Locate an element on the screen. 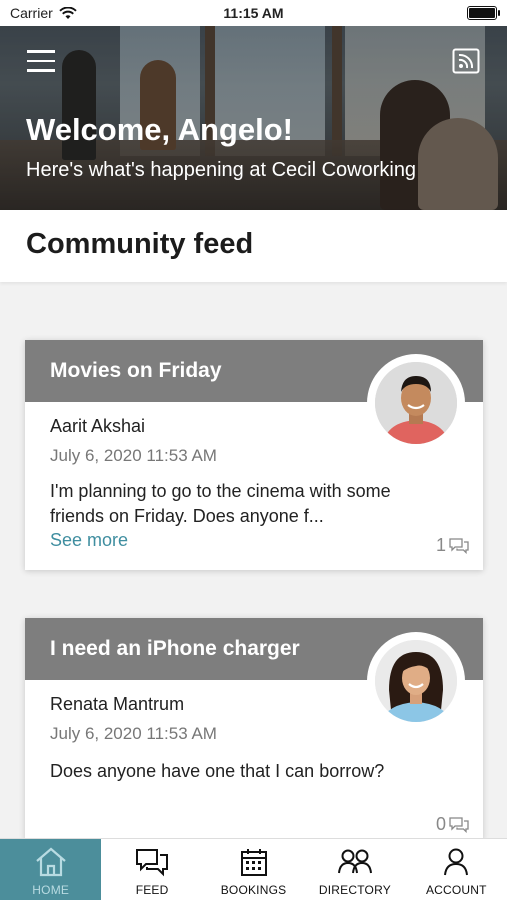  comment-count: 1 is located at coordinates (452, 545).